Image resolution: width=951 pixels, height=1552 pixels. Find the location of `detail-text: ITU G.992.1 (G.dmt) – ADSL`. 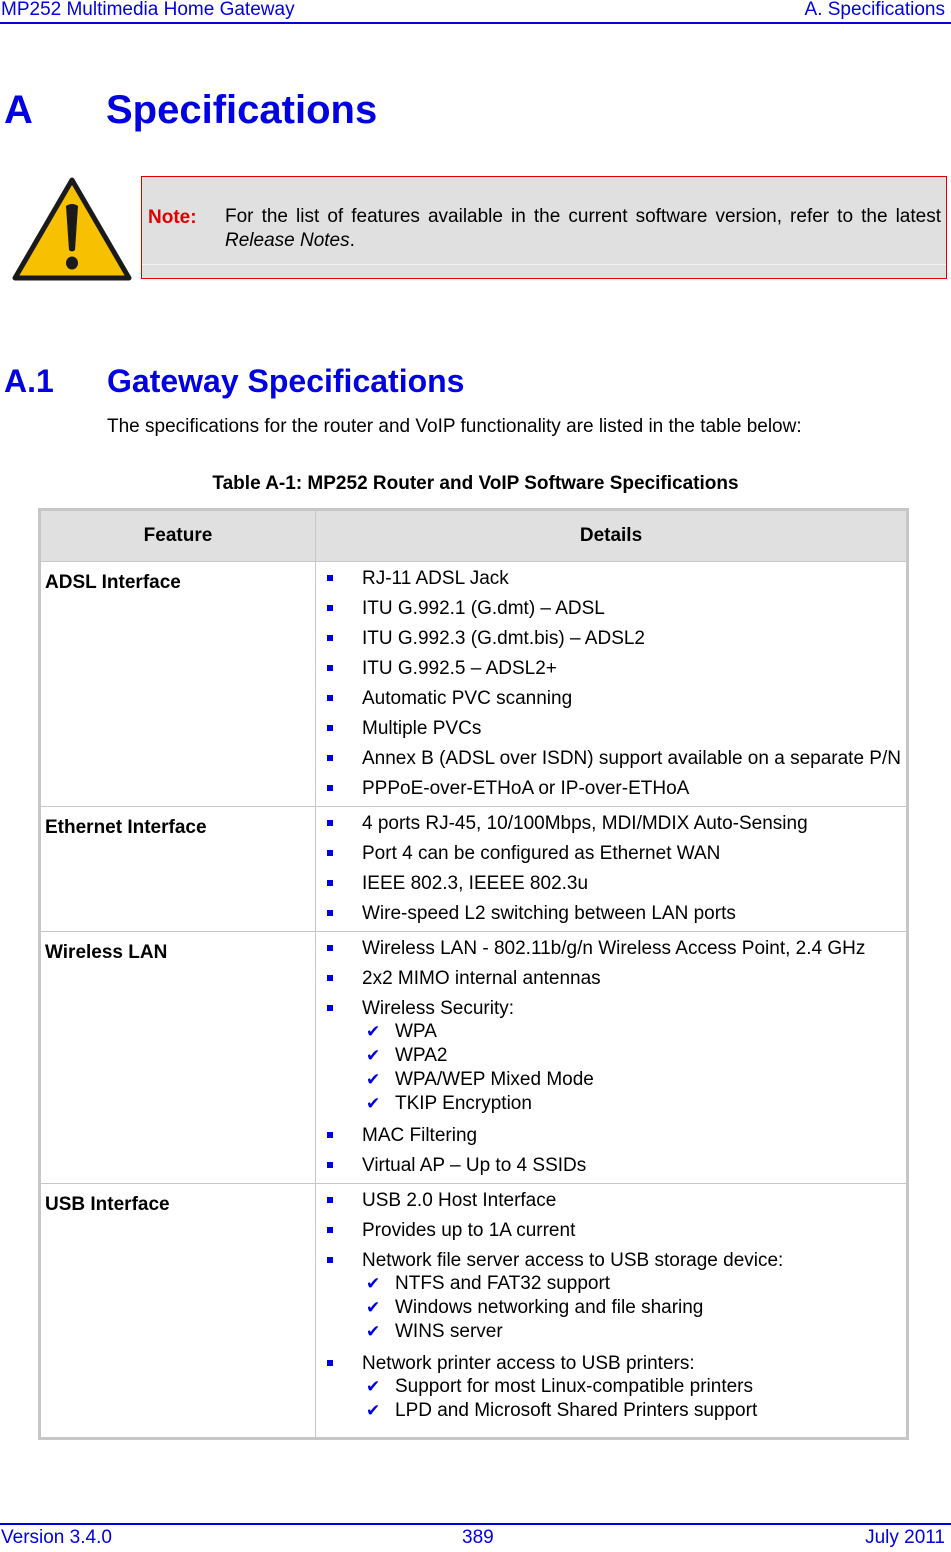

detail-text: ITU G.992.1 (G.dmt) – ADSL is located at coordinates (483, 608).